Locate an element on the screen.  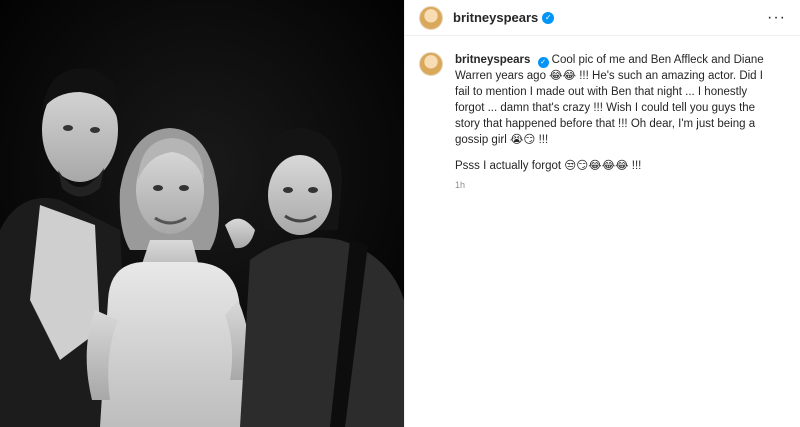
avatar is located at coordinates (431, 17).